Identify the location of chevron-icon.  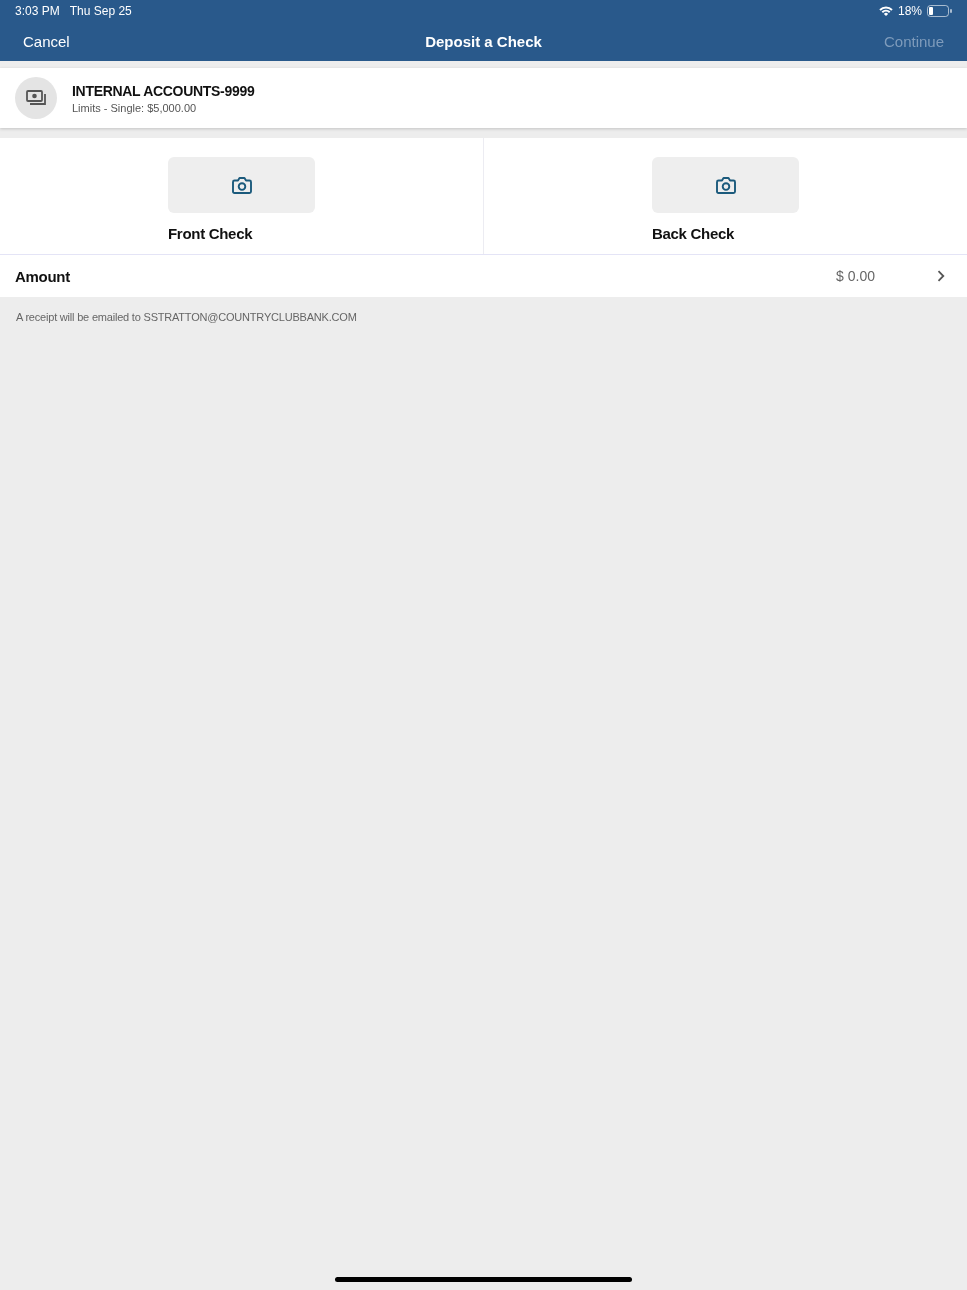
(941, 276).